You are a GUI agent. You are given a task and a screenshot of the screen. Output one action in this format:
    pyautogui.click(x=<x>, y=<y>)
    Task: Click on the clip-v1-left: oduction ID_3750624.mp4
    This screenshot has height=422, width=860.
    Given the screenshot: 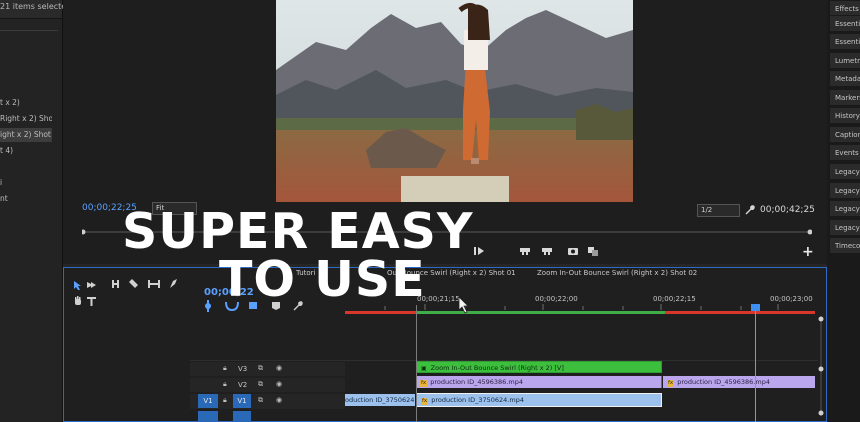 What is the action you would take?
    pyautogui.click(x=380, y=400)
    